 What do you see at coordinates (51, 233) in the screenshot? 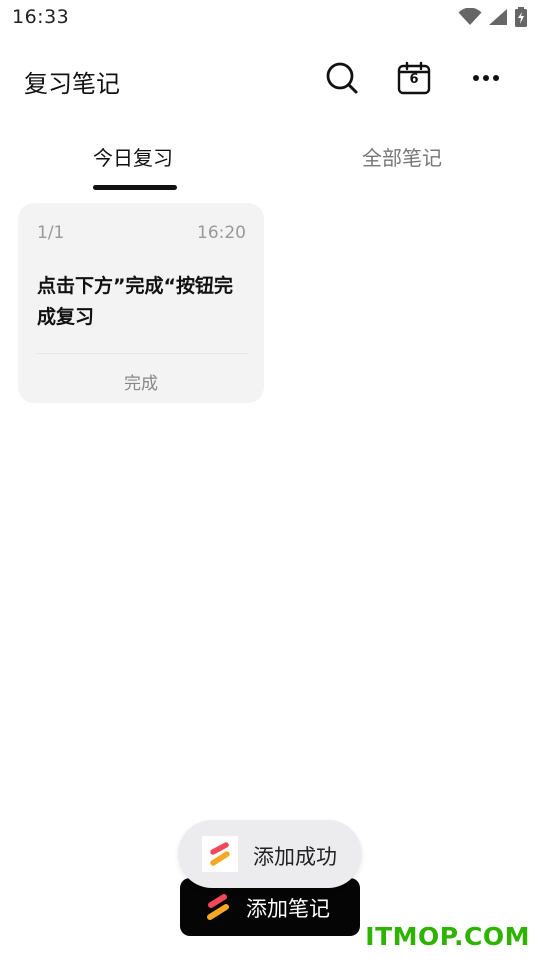
I see `note-index: 1/1` at bounding box center [51, 233].